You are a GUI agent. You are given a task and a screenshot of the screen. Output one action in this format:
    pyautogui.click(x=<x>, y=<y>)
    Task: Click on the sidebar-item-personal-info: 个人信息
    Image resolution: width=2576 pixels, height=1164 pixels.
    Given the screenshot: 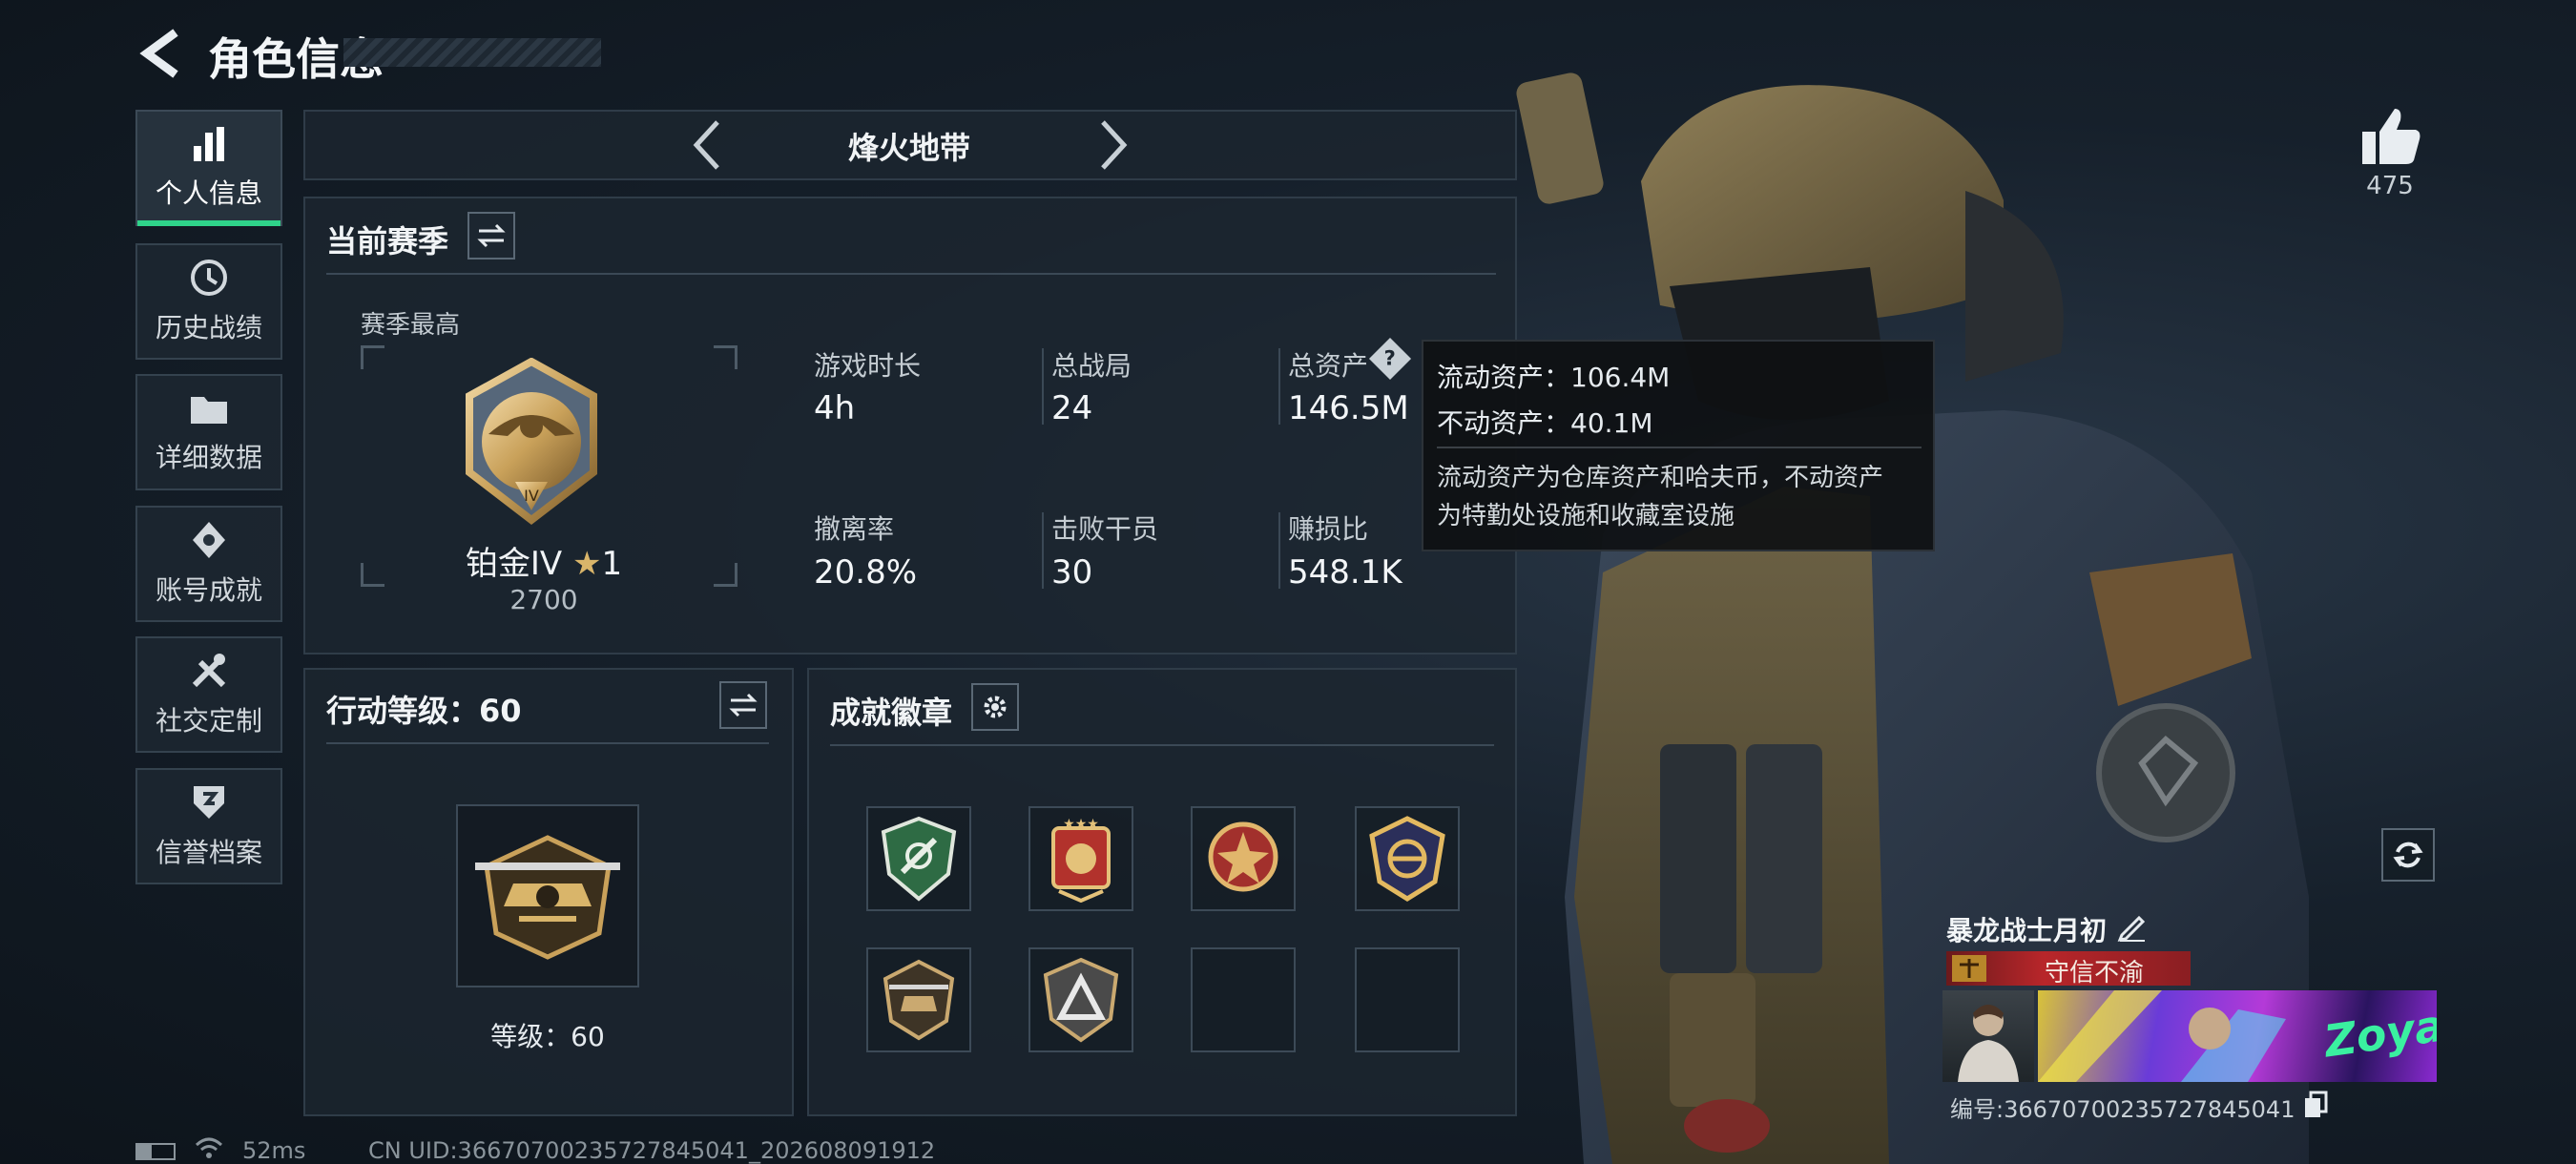 What is the action you would take?
    pyautogui.click(x=208, y=168)
    